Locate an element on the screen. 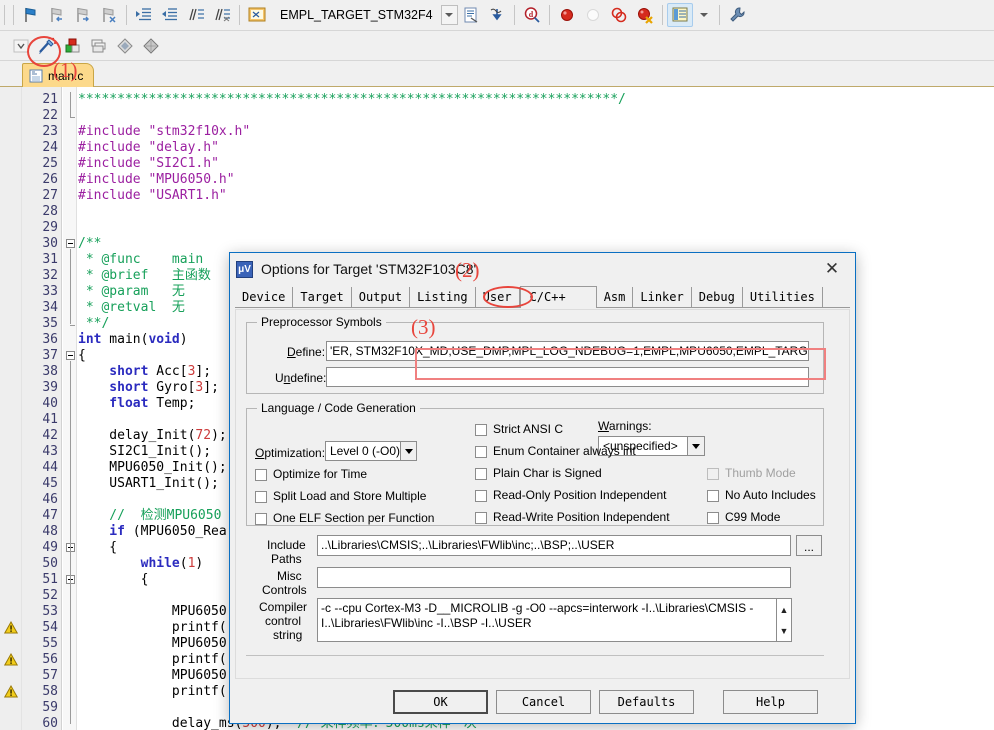  misc-controls-input is located at coordinates (554, 577).